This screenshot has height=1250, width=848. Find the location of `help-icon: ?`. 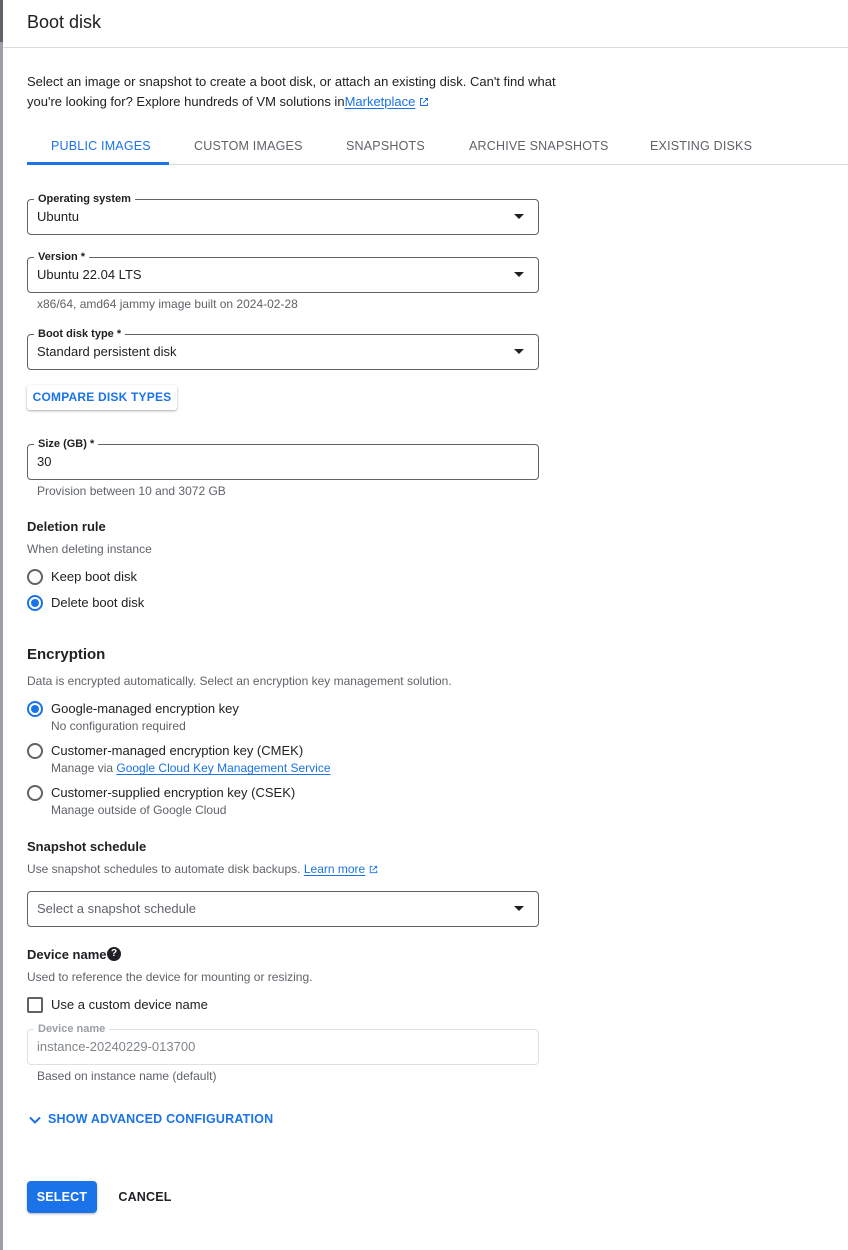

help-icon: ? is located at coordinates (114, 954).